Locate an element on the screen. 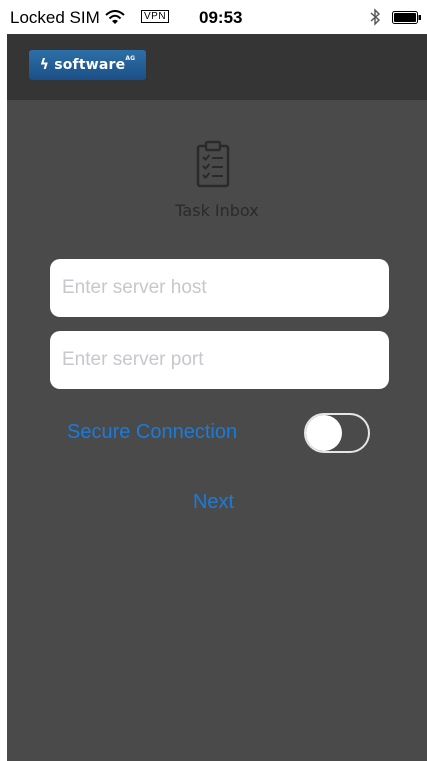  clipboard-icon is located at coordinates (213, 166).